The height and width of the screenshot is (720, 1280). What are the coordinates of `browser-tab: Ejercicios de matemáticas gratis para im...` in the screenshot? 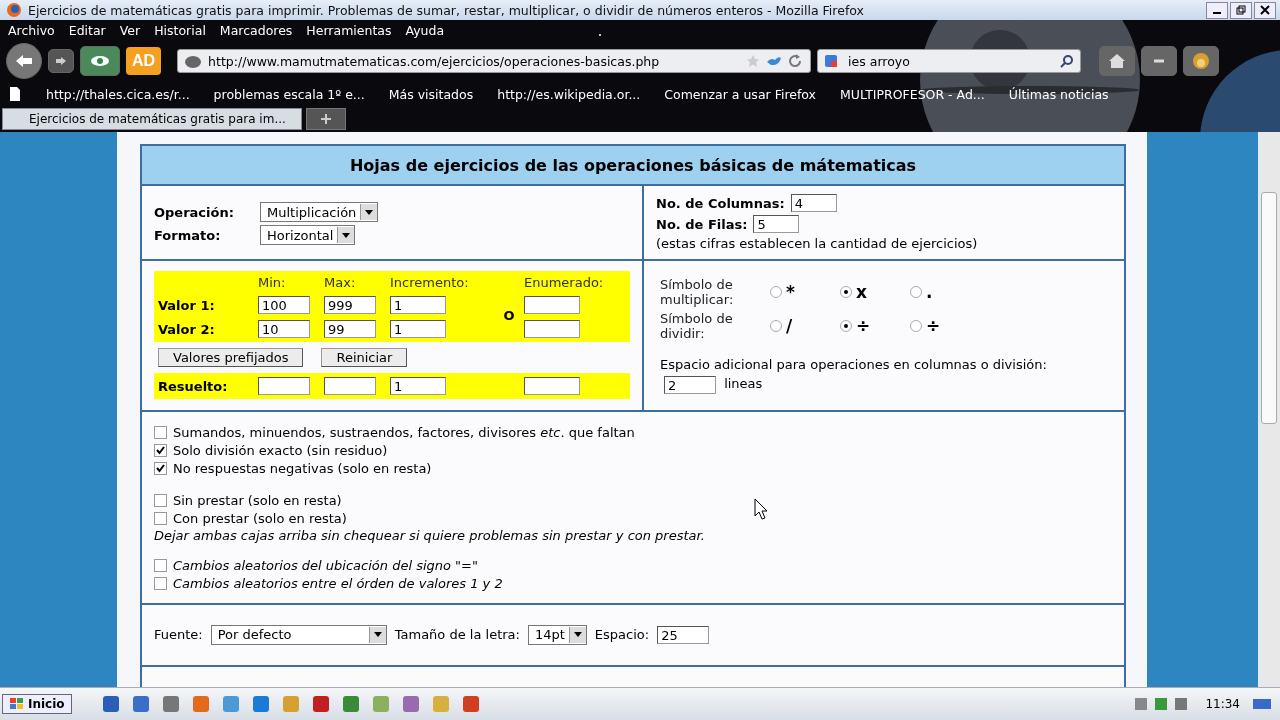 It's located at (152, 119).